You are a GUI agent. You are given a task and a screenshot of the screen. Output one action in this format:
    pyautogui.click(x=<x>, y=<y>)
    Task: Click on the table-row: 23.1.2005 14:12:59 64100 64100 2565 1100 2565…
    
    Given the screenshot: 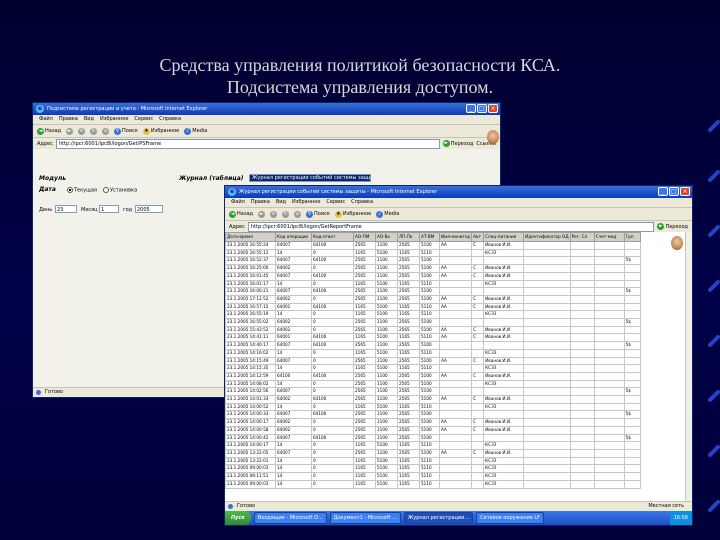 What is the action you would take?
    pyautogui.click(x=433, y=376)
    